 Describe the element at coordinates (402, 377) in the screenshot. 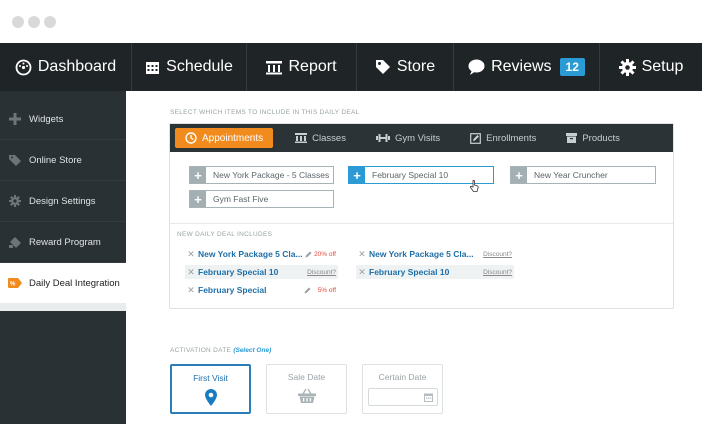

I see `activation-option-label: Certain Date` at that location.